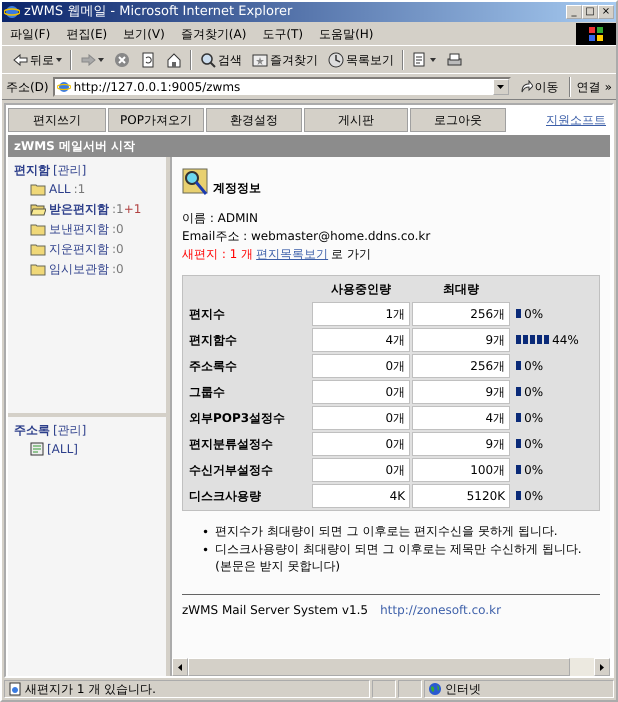 The image size is (618, 702). What do you see at coordinates (237, 418) in the screenshot?
I see `row-label: 외부POP3설정수` at bounding box center [237, 418].